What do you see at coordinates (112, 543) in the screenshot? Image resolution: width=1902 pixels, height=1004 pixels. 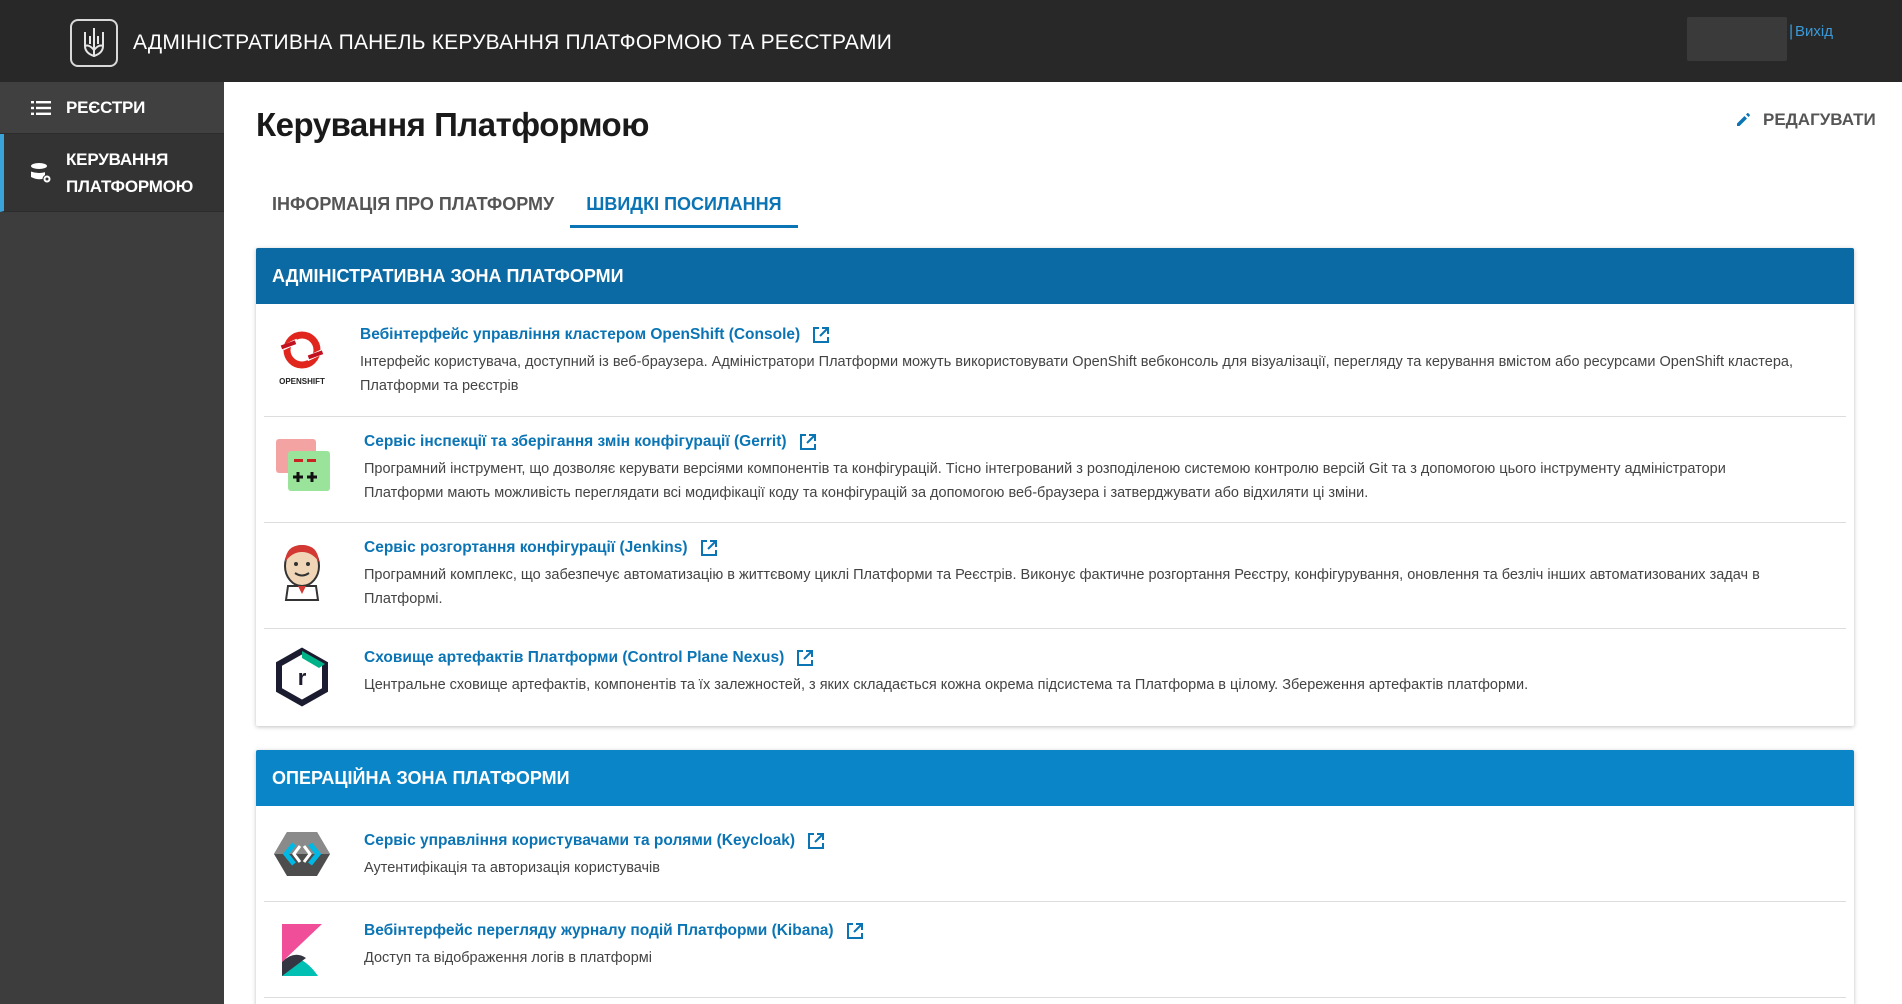 I see `sidebar: РЕЄСТРИ КЕРУВАННЯ ПЛАТФОРМОЮ` at bounding box center [112, 543].